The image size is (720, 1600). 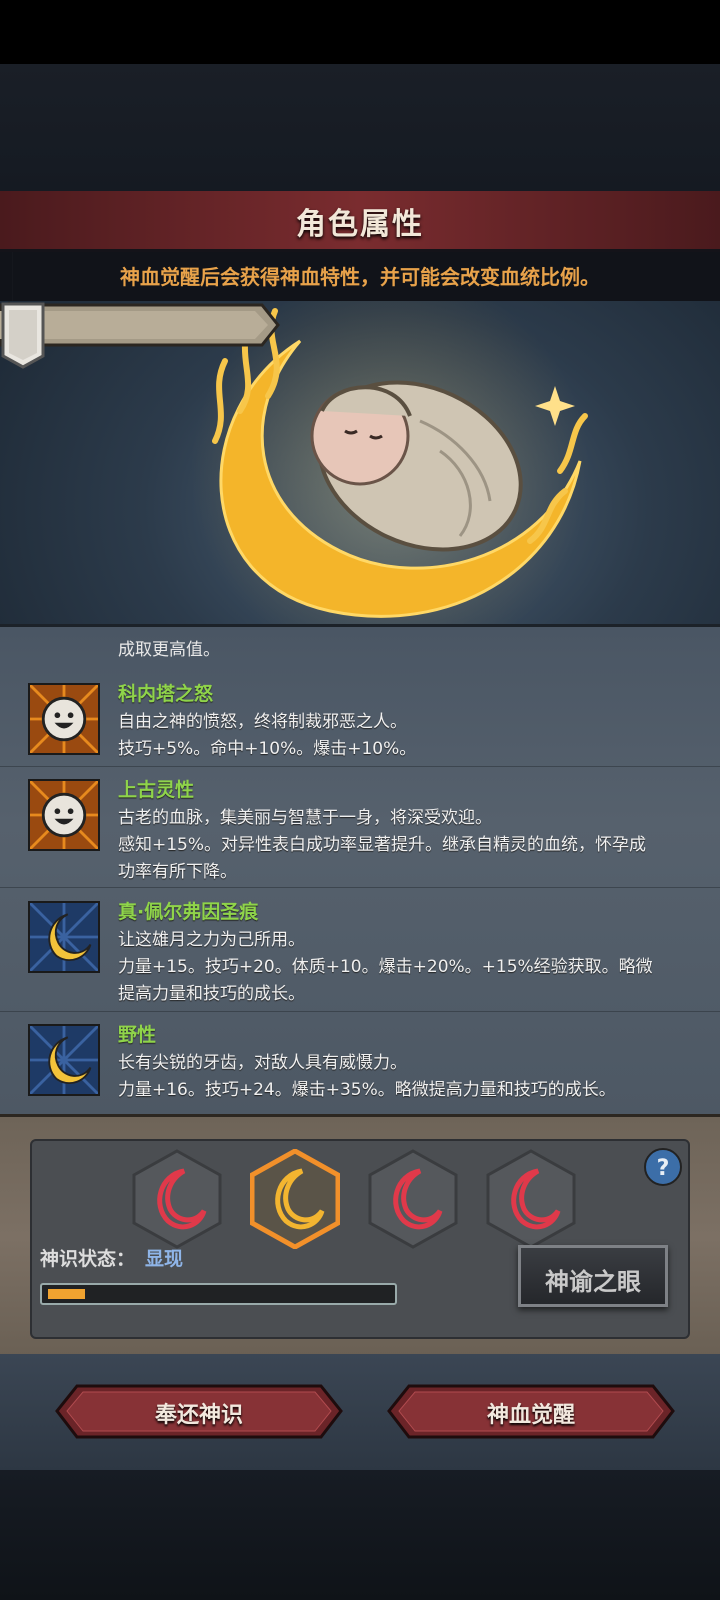 I want to click on subtitle-text: 神血觉醒后会获得神血特性，并可能会改变血统比例。, so click(x=360, y=277).